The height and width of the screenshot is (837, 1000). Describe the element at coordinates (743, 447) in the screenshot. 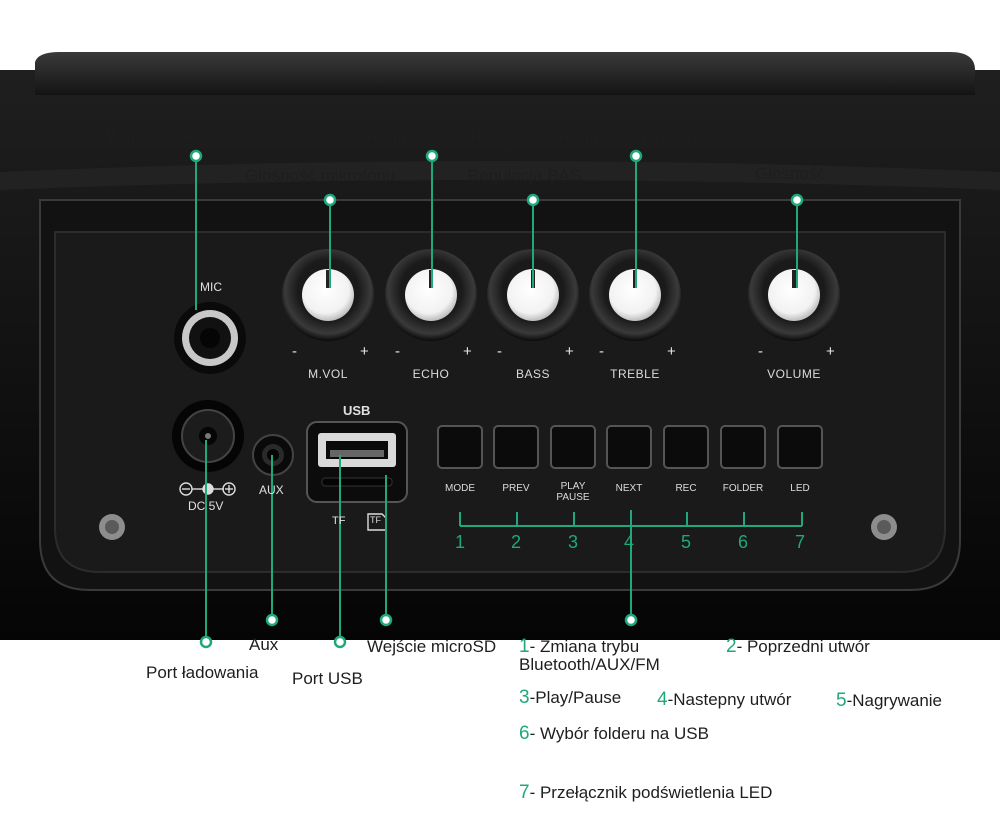

I see `button-folder` at that location.